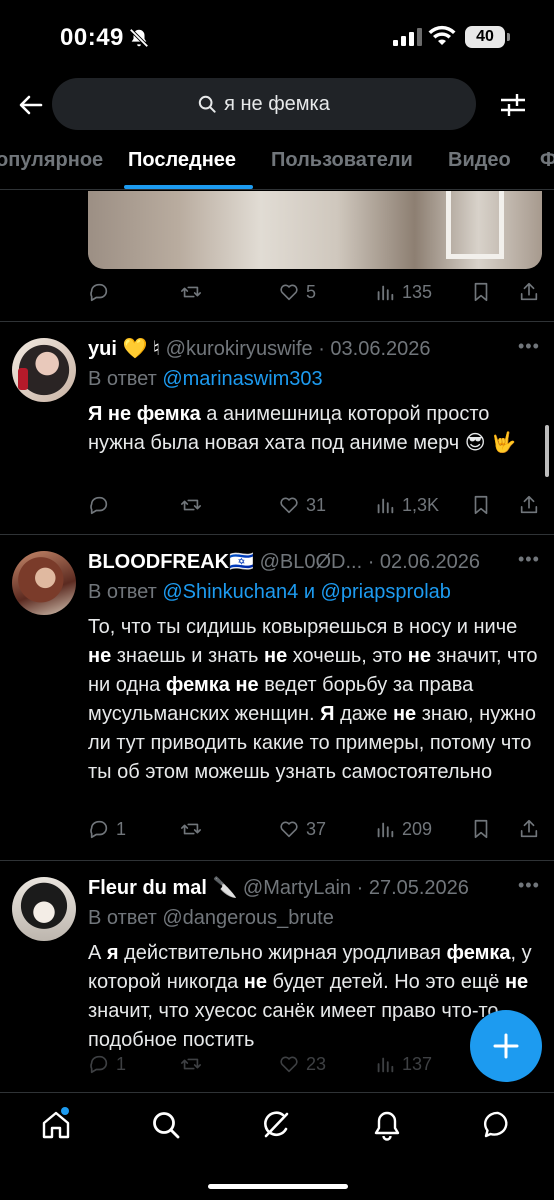 The height and width of the screenshot is (1200, 554). Describe the element at coordinates (51, 160) in the screenshot. I see `tab-popular: опулярное` at that location.